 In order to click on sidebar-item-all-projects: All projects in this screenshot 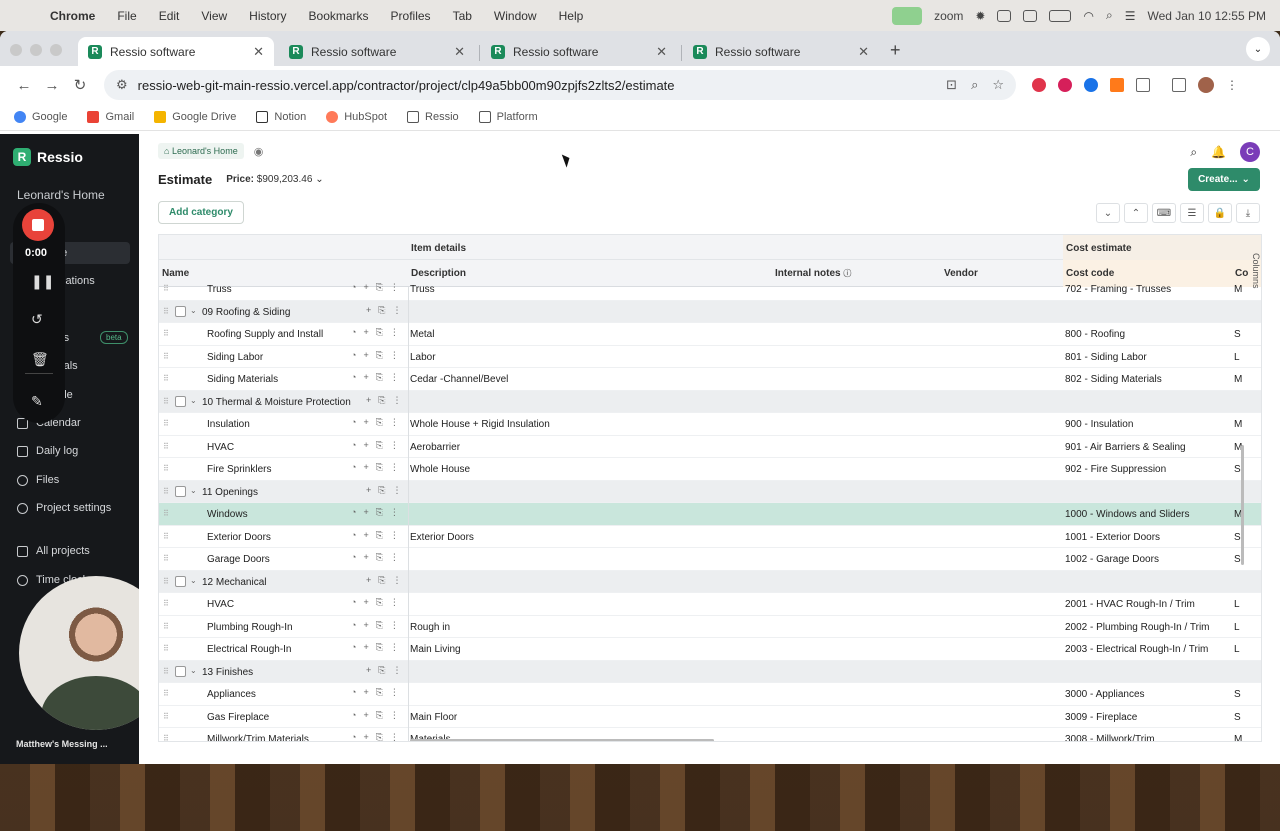, I will do `click(53, 551)`.